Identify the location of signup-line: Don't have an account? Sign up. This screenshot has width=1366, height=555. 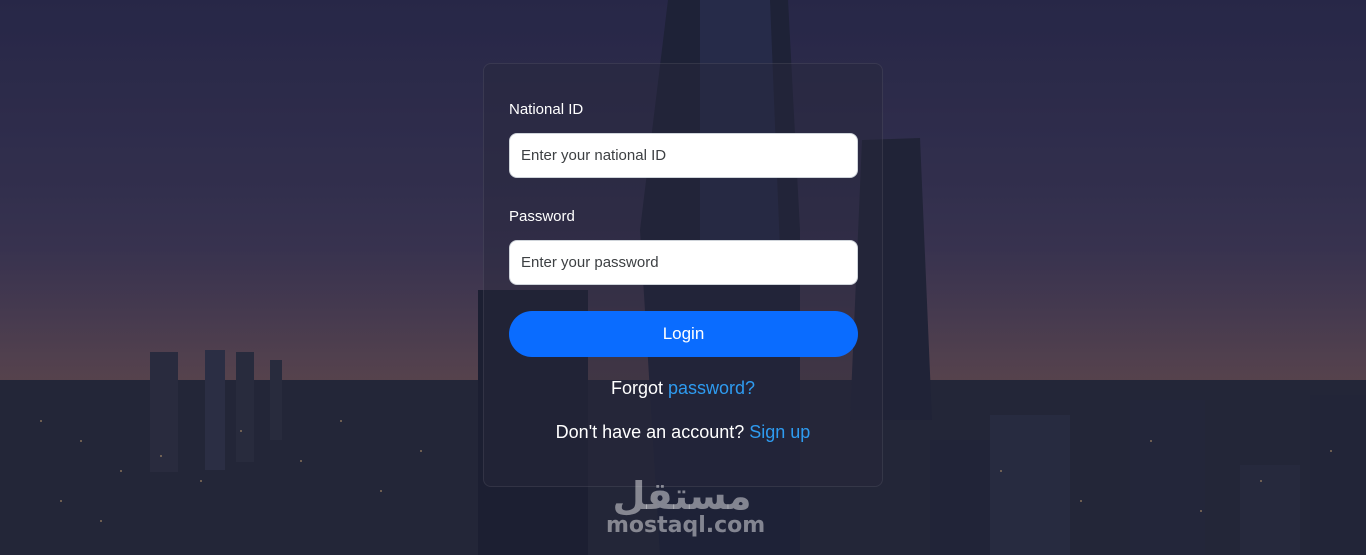
(683, 432).